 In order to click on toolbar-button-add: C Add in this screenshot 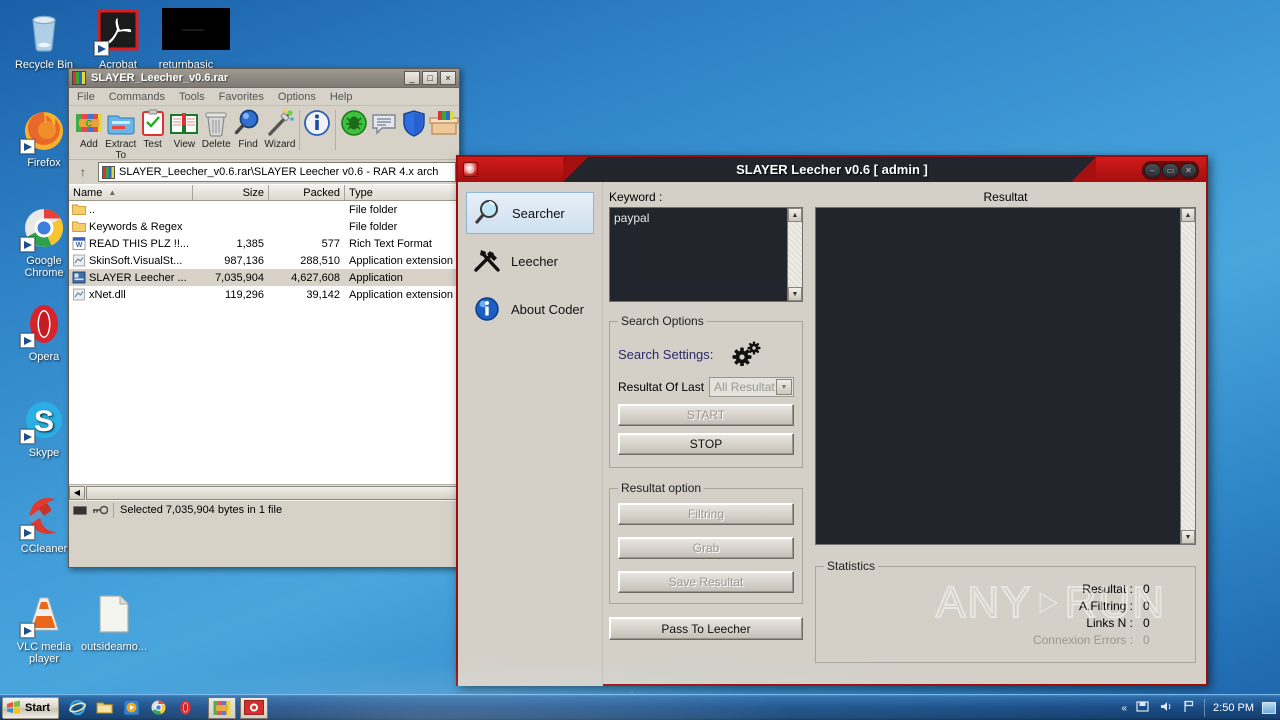, I will do `click(89, 128)`.